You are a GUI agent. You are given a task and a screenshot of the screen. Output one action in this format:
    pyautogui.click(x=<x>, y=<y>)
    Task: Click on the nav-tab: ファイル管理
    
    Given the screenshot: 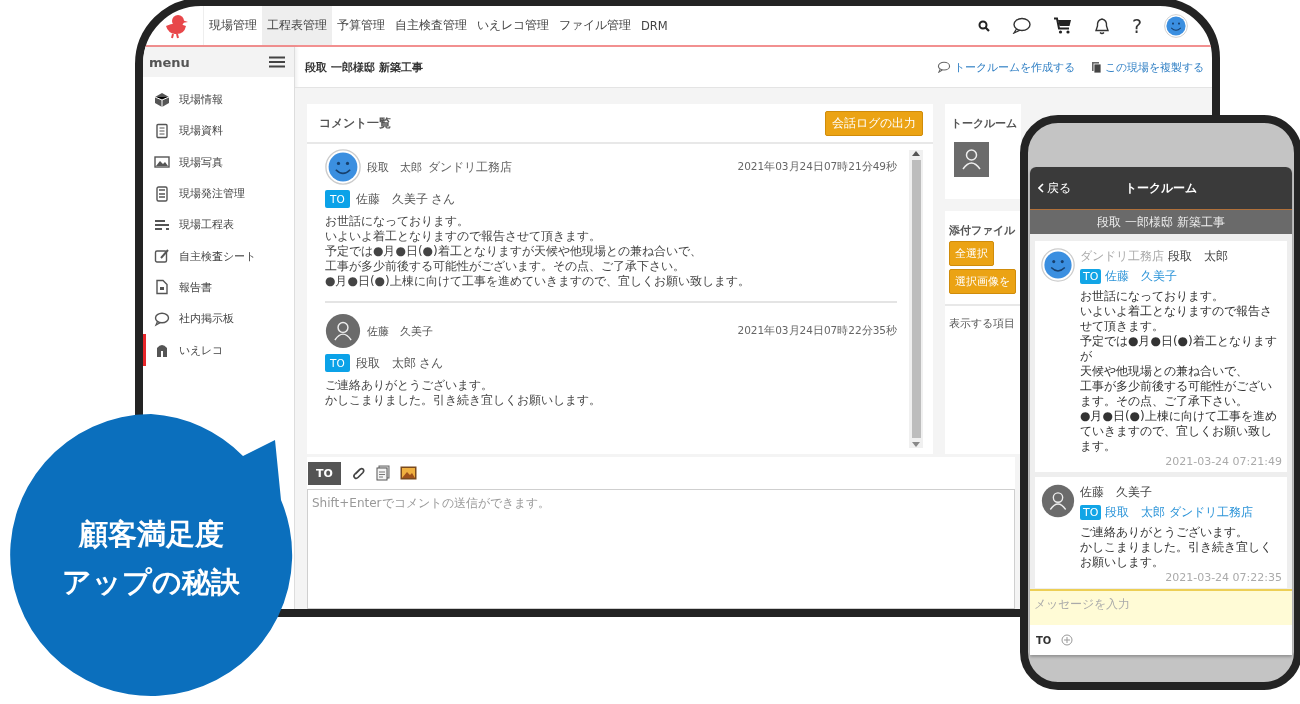 What is the action you would take?
    pyautogui.click(x=595, y=25)
    